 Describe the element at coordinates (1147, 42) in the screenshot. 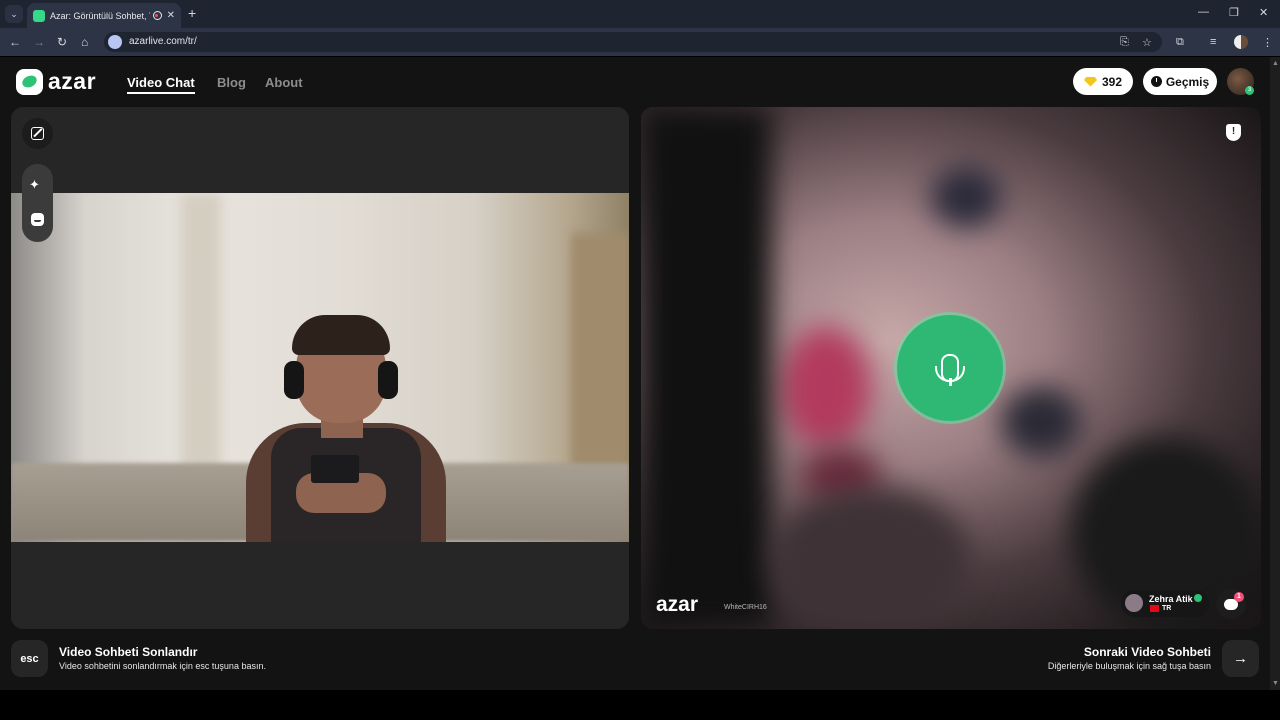

I see `star-icon: ☆` at that location.